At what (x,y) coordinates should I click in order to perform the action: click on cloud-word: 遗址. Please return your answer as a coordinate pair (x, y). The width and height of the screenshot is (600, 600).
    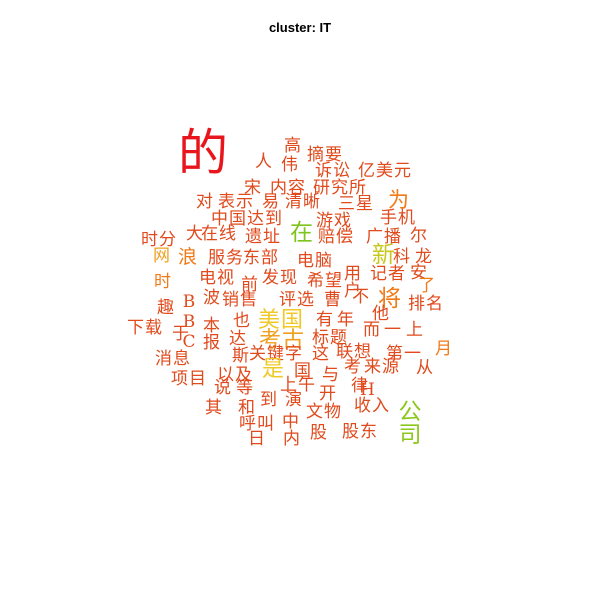
    Looking at the image, I should click on (263, 237).